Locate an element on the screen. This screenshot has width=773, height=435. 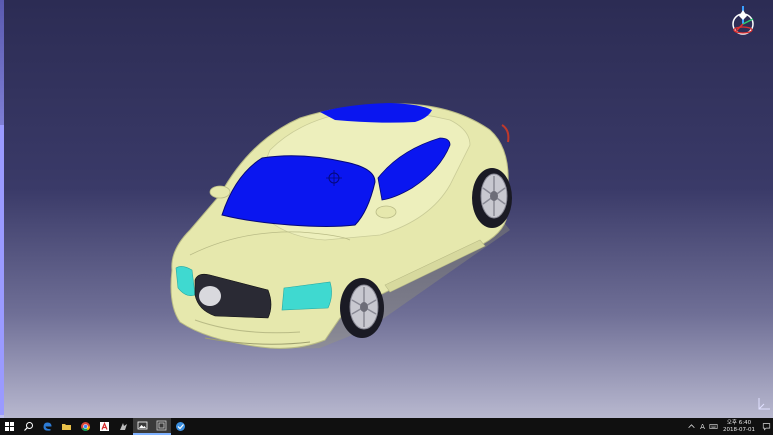
acrobat-icon is located at coordinates (104, 426).